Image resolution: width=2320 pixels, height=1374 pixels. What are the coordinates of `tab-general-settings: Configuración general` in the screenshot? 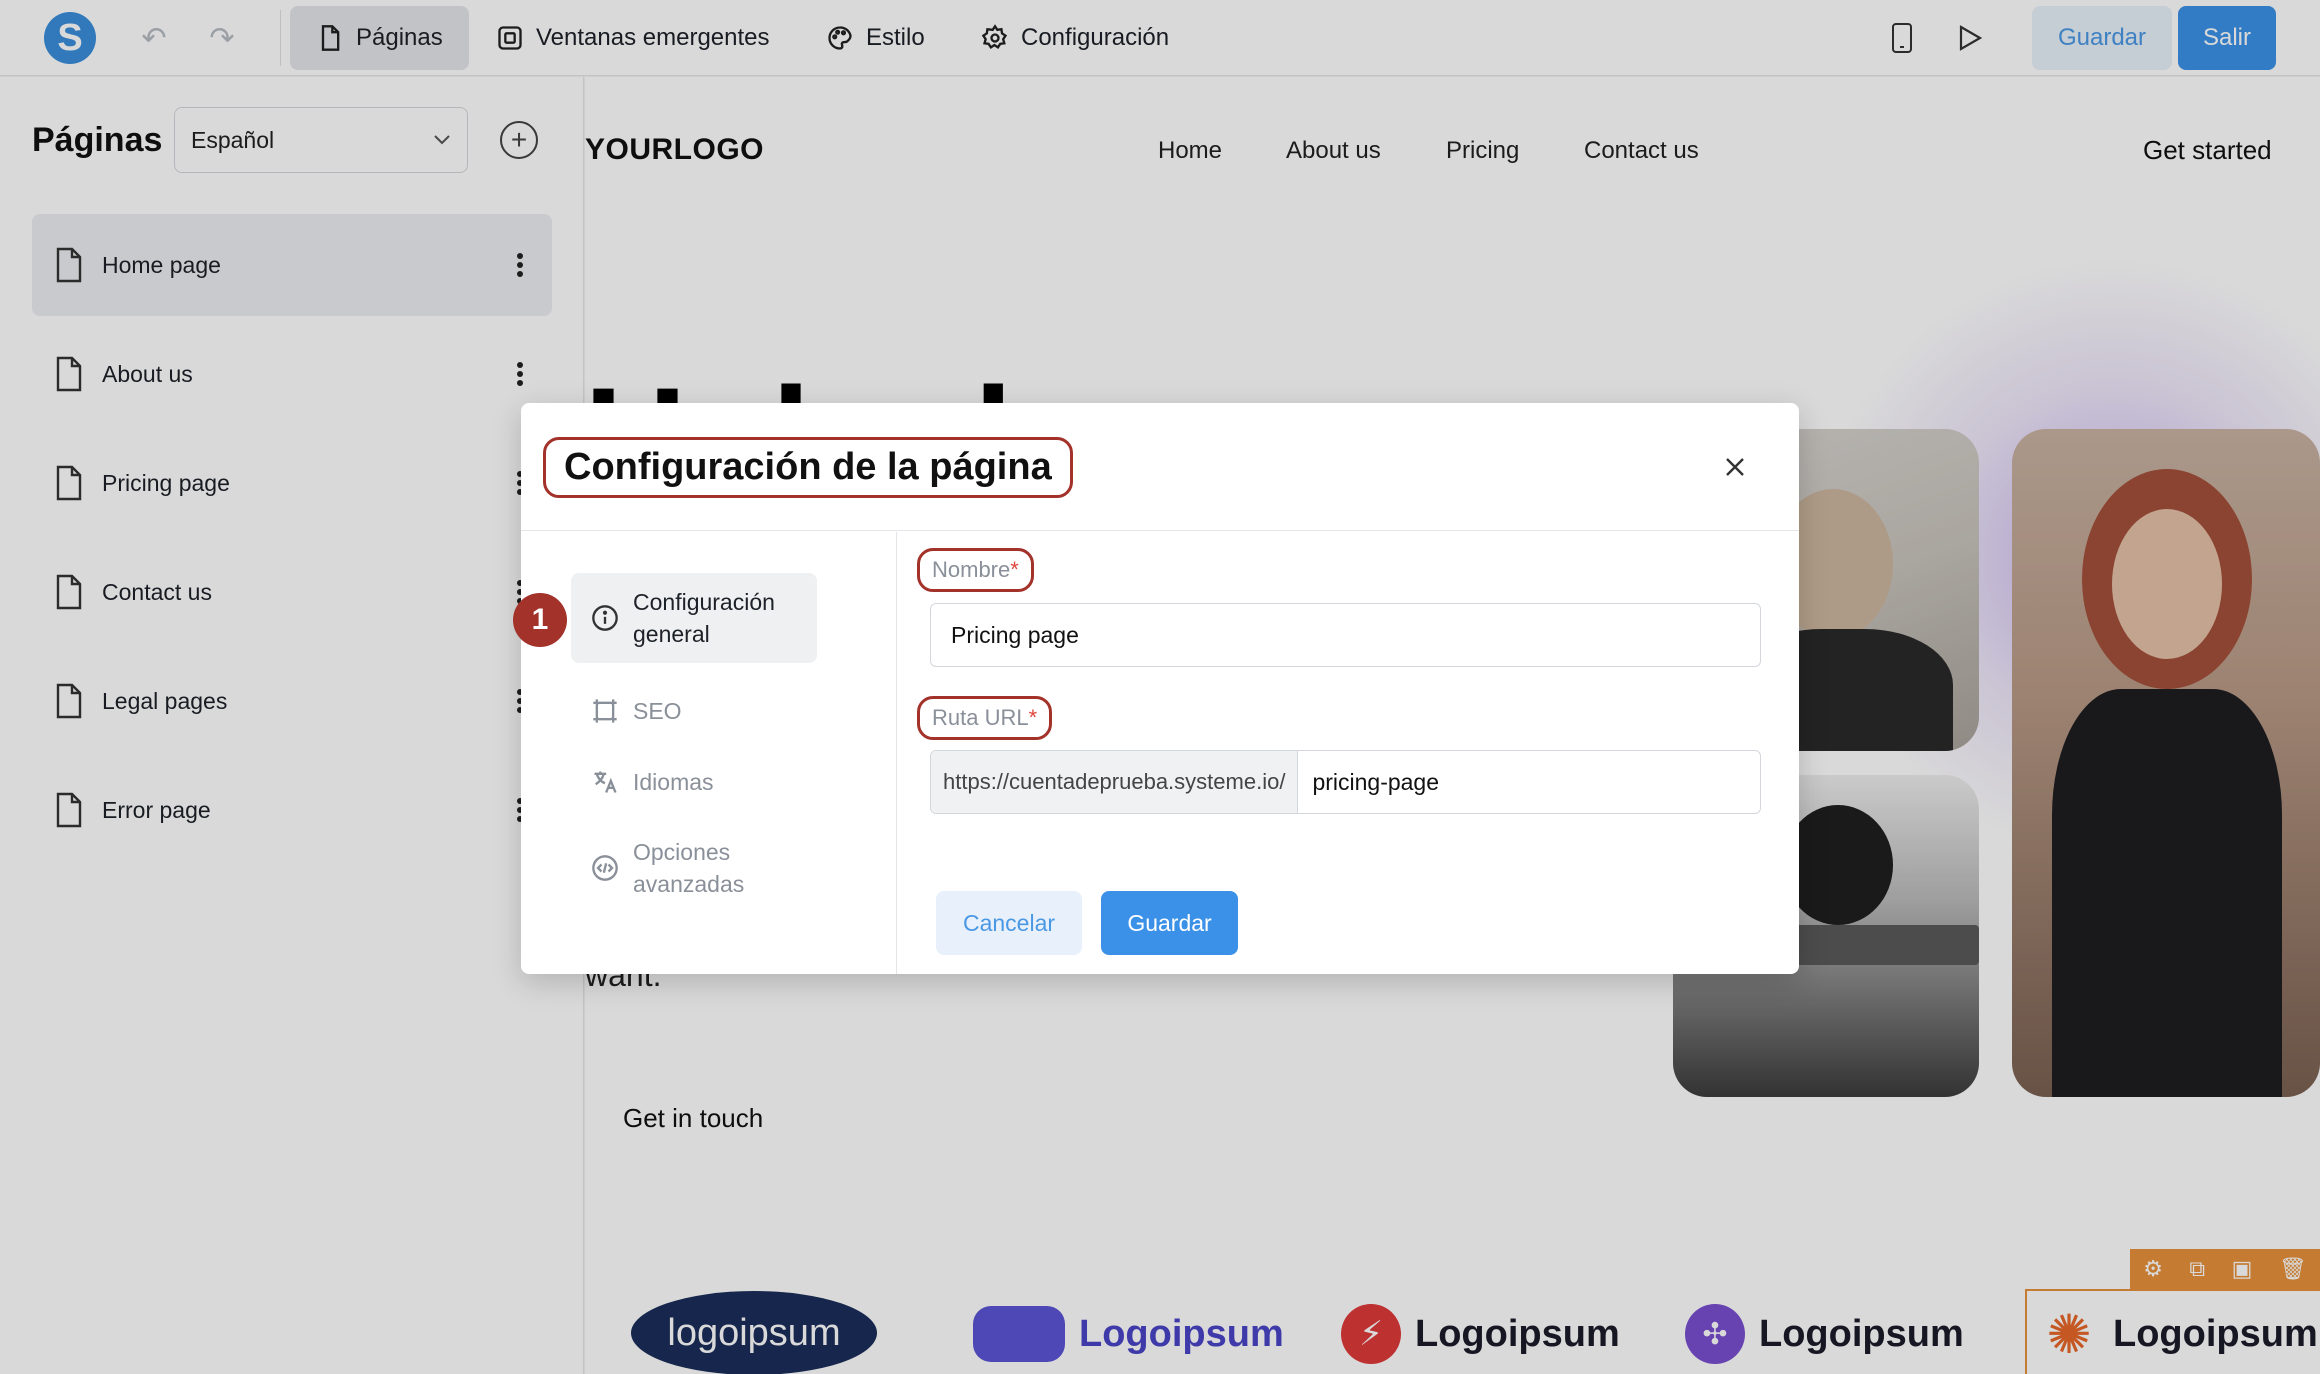 It's located at (694, 618).